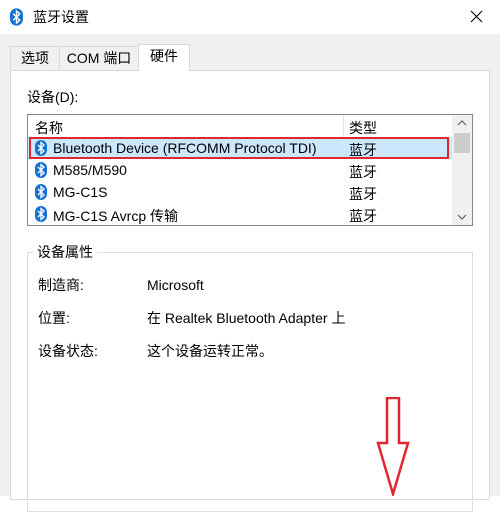  I want to click on manufacturer-label: 制造商:, so click(61, 285).